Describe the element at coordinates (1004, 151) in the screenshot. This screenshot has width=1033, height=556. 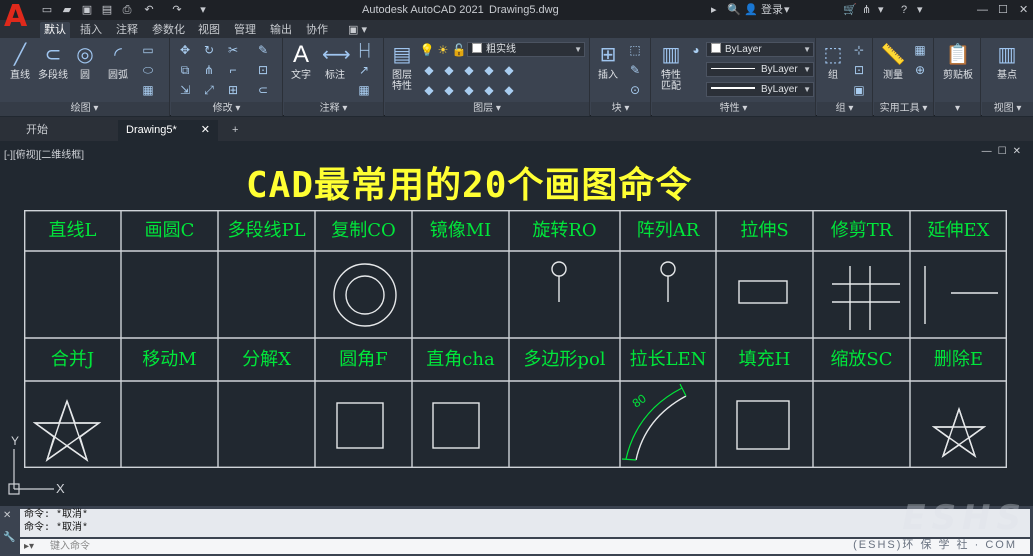
I see `viewport-window-controls: —☐✕` at that location.